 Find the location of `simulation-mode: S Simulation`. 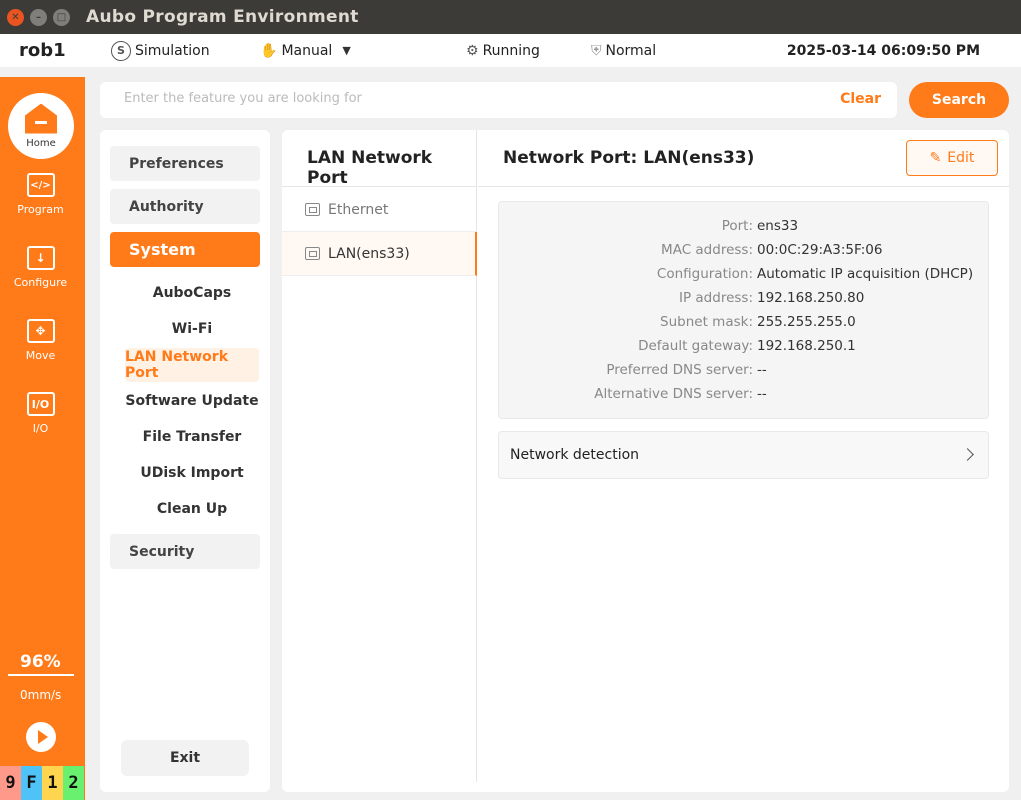

simulation-mode: S Simulation is located at coordinates (160, 50).